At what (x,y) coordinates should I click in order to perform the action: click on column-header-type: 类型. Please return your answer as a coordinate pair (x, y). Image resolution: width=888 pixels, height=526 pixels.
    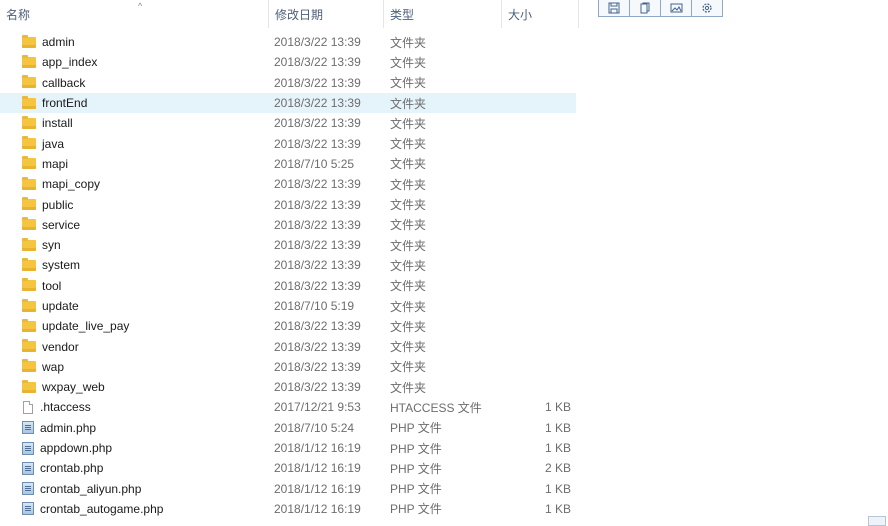
    Looking at the image, I should click on (442, 14).